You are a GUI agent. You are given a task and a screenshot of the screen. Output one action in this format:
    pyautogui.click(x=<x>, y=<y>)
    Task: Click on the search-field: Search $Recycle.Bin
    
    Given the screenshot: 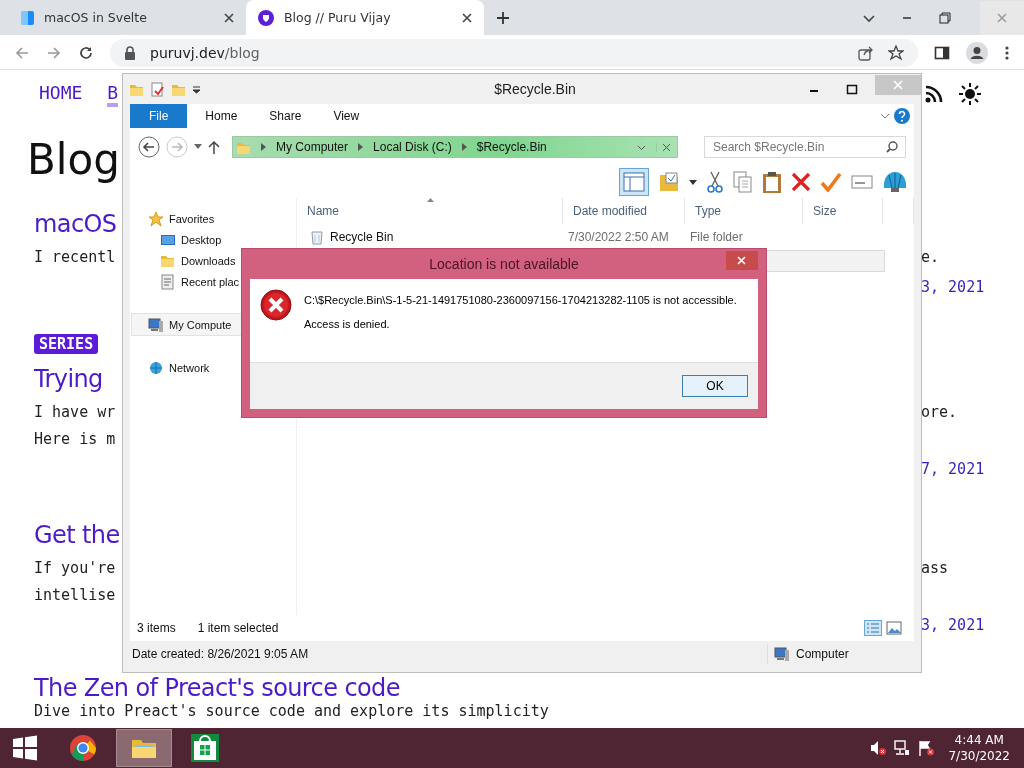 What is the action you would take?
    pyautogui.click(x=805, y=147)
    